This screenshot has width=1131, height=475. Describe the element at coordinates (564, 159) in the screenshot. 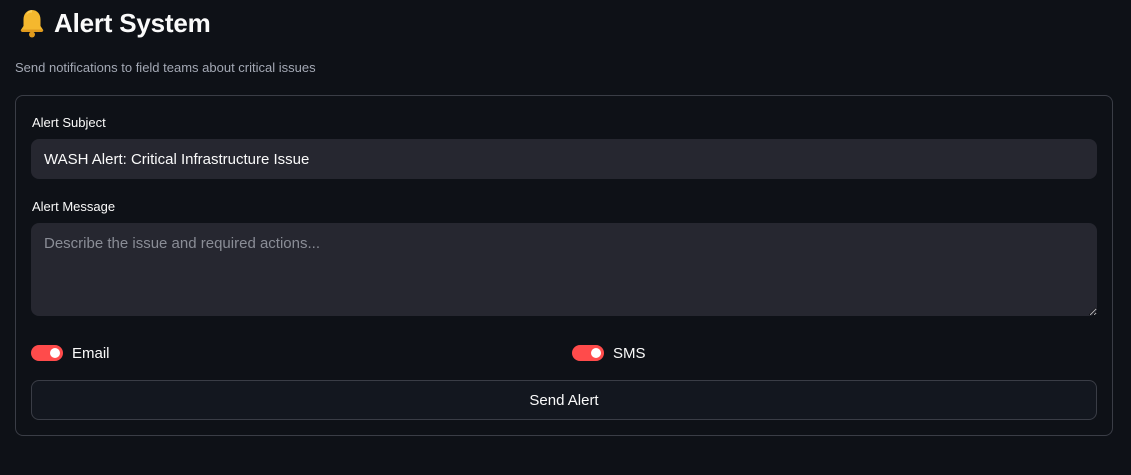

I see `subject-input` at that location.